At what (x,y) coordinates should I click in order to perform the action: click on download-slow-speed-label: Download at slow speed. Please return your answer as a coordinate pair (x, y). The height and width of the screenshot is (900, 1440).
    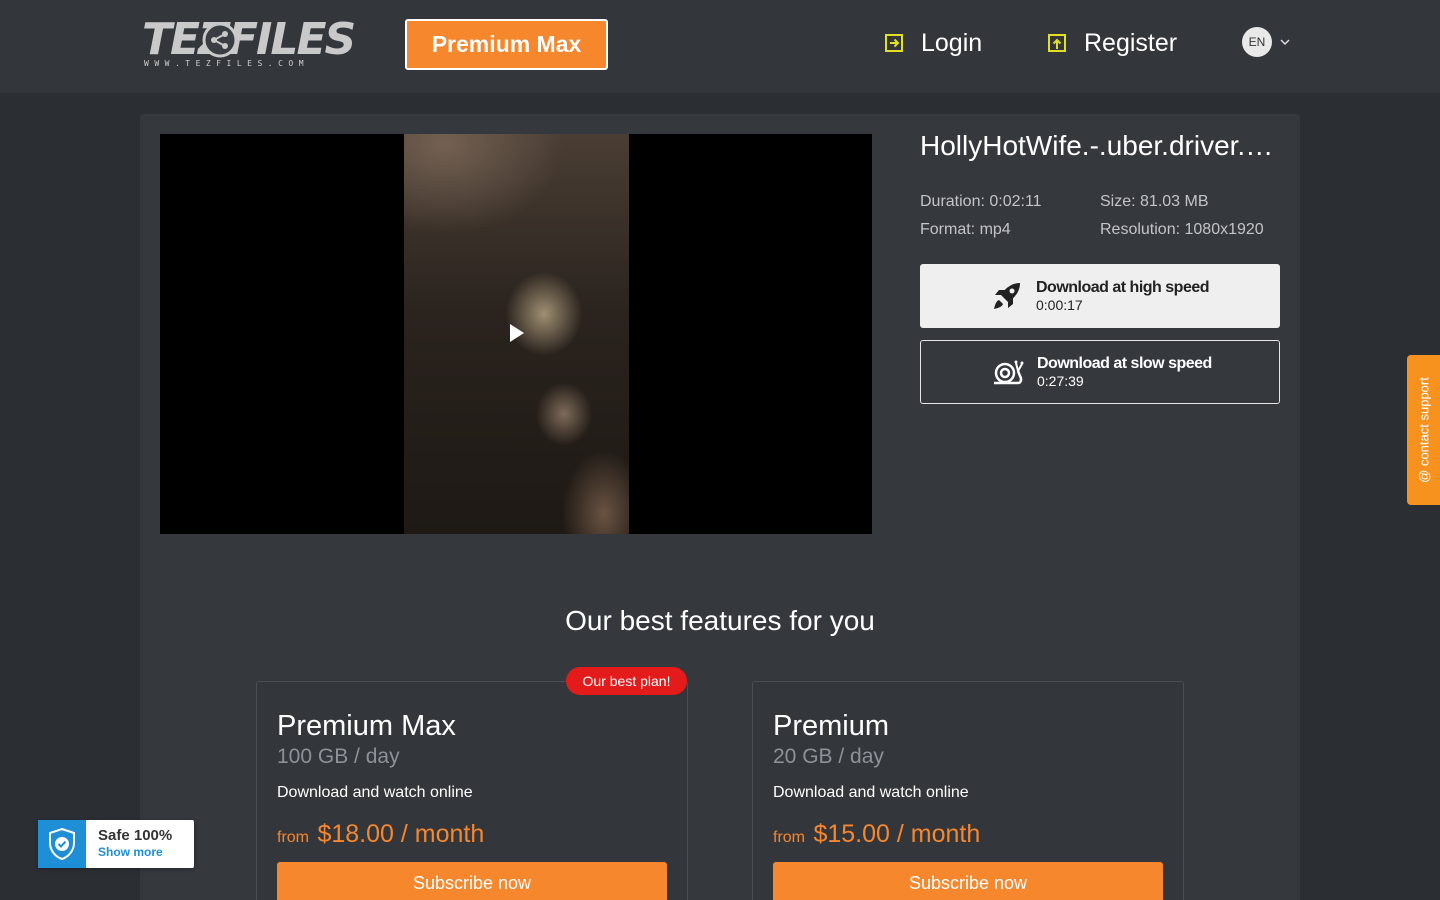
    Looking at the image, I should click on (1124, 363).